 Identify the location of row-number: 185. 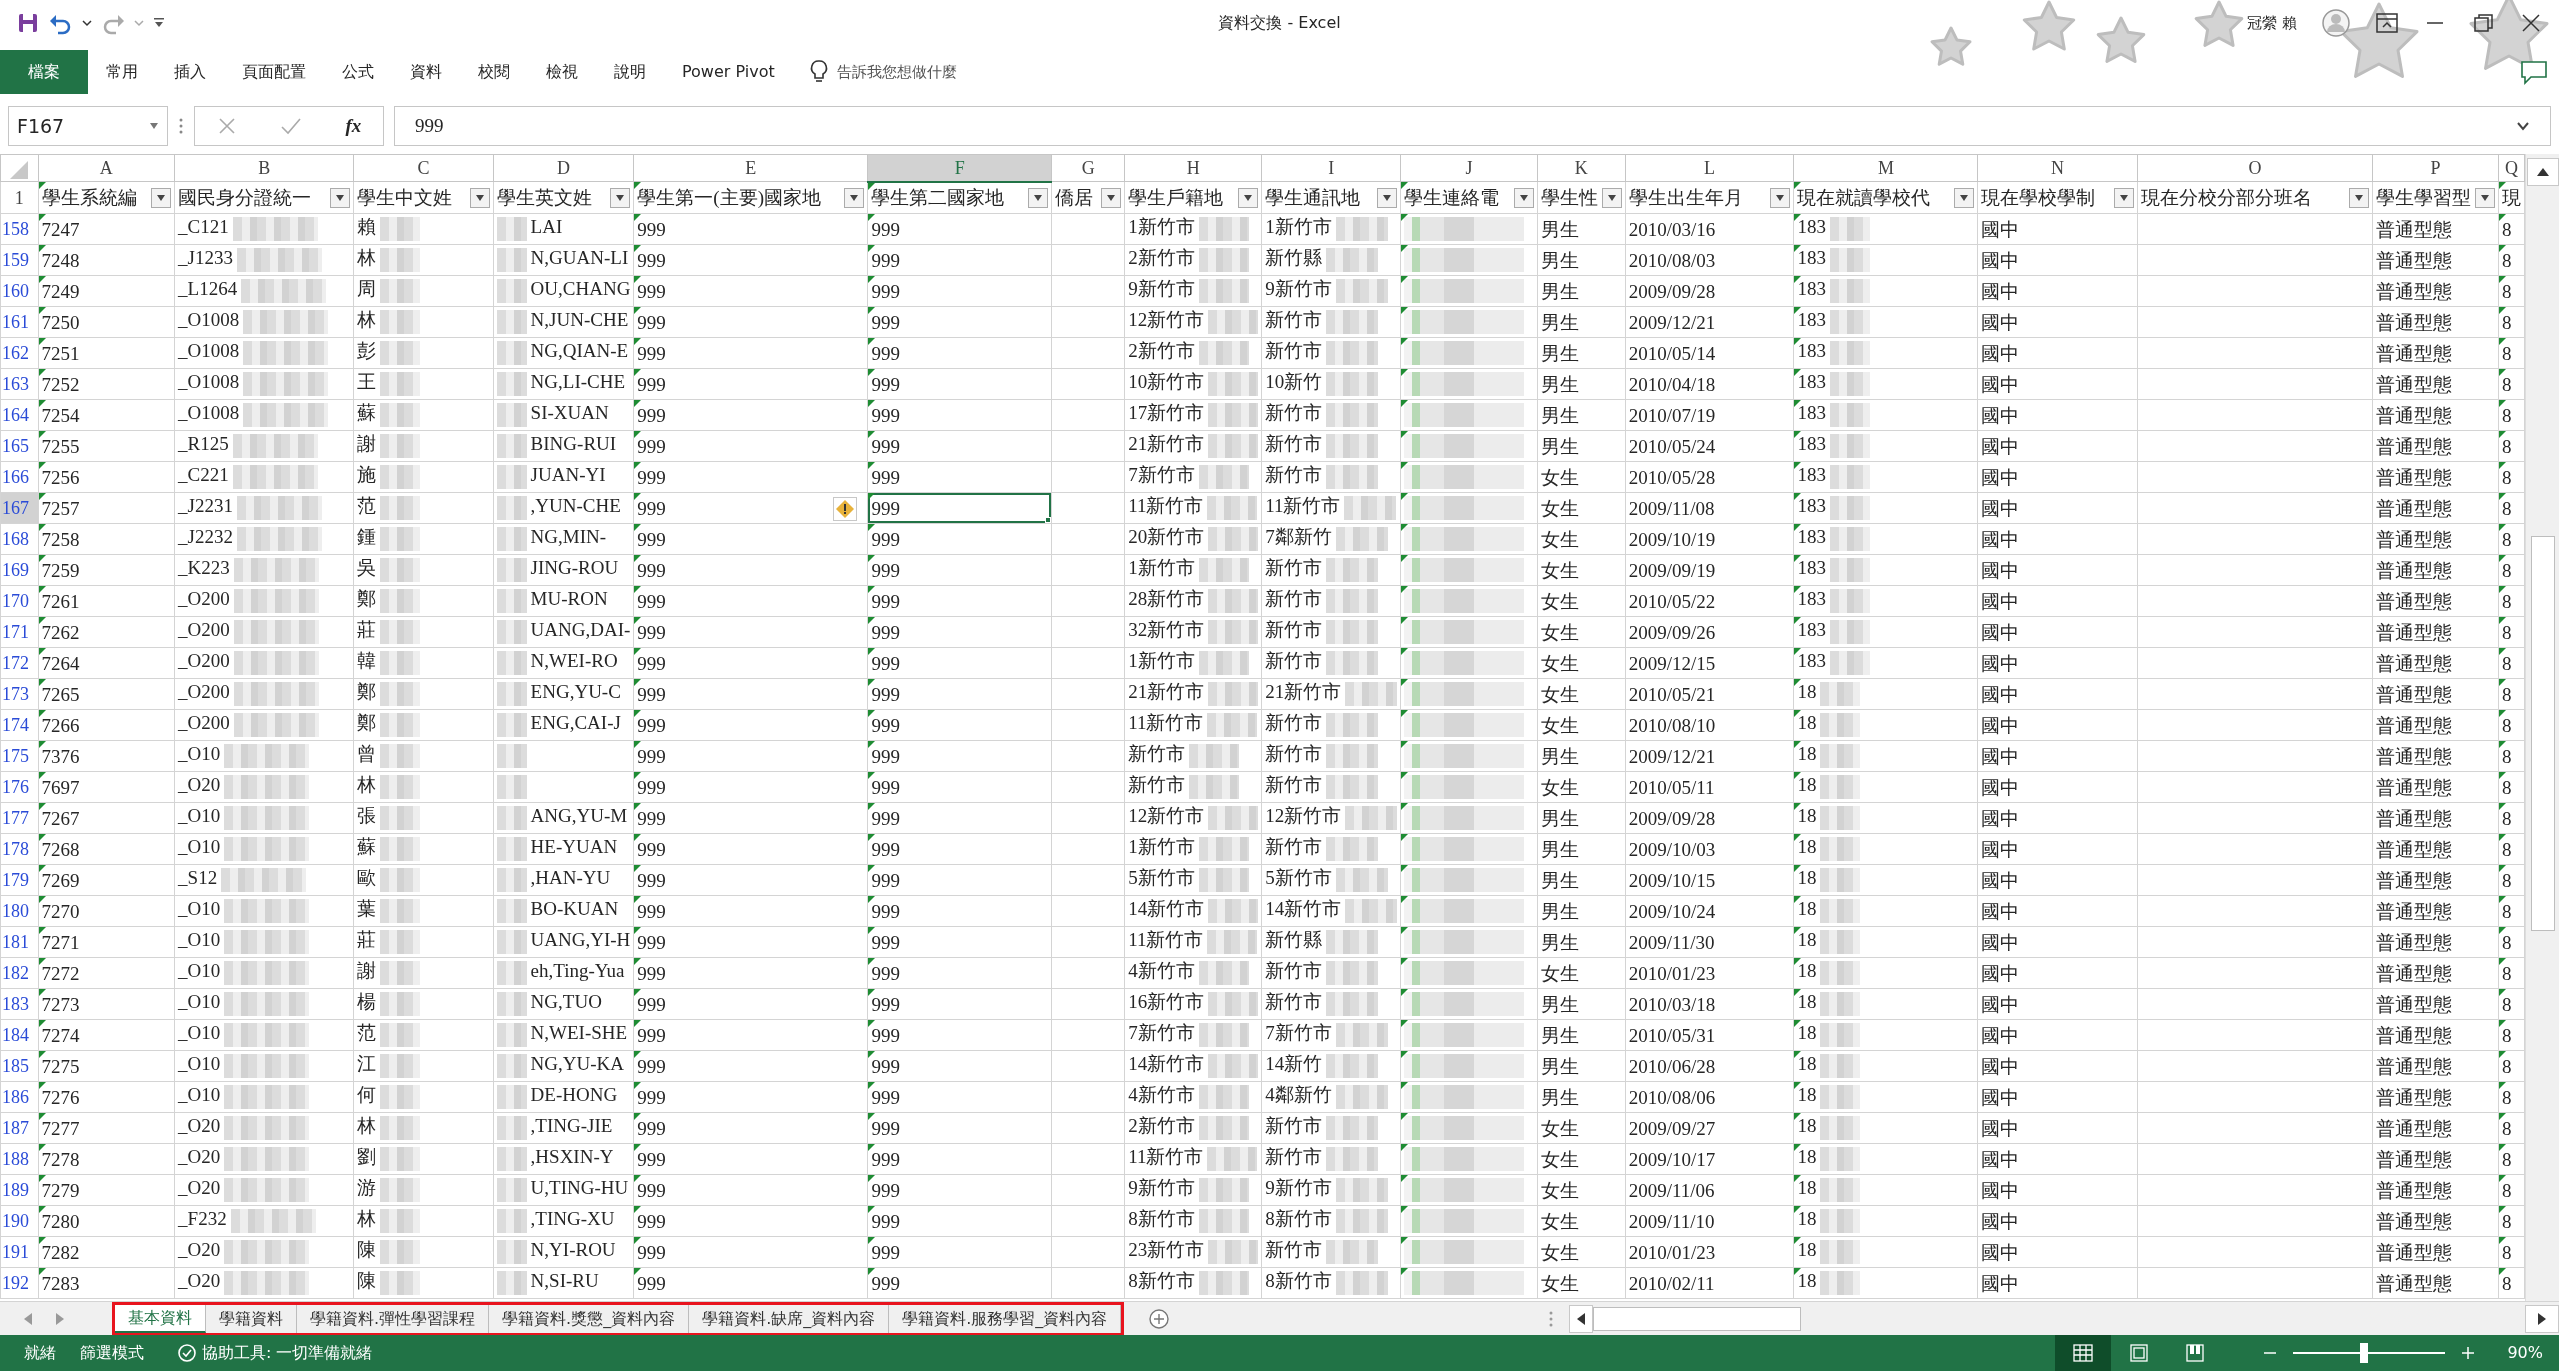
(19, 1066).